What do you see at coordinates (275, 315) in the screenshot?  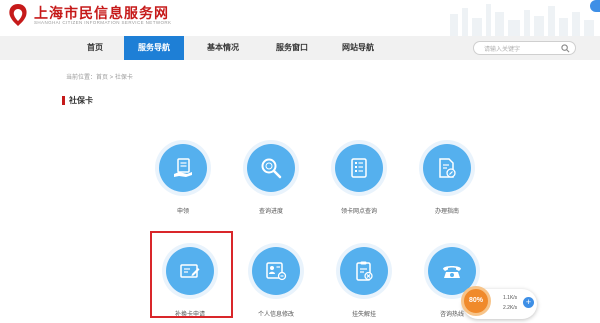 I see `service-label: 个人信息修改` at bounding box center [275, 315].